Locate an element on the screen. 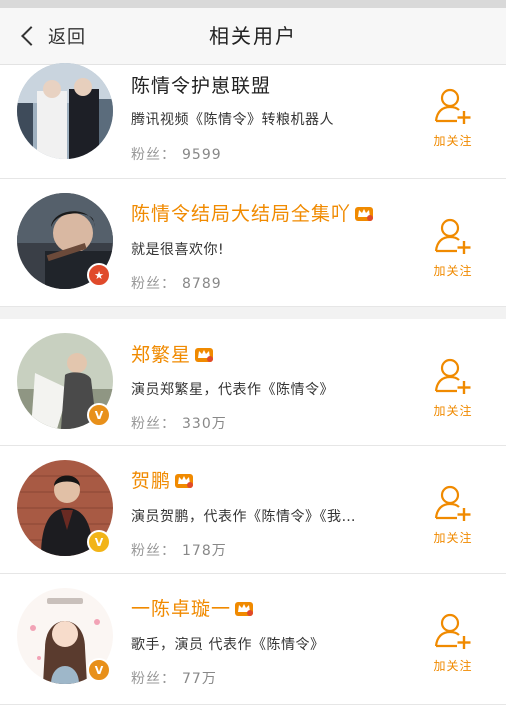 Image resolution: width=506 pixels, height=705 pixels. fans-count: 粉丝： 8789 is located at coordinates (176, 283).